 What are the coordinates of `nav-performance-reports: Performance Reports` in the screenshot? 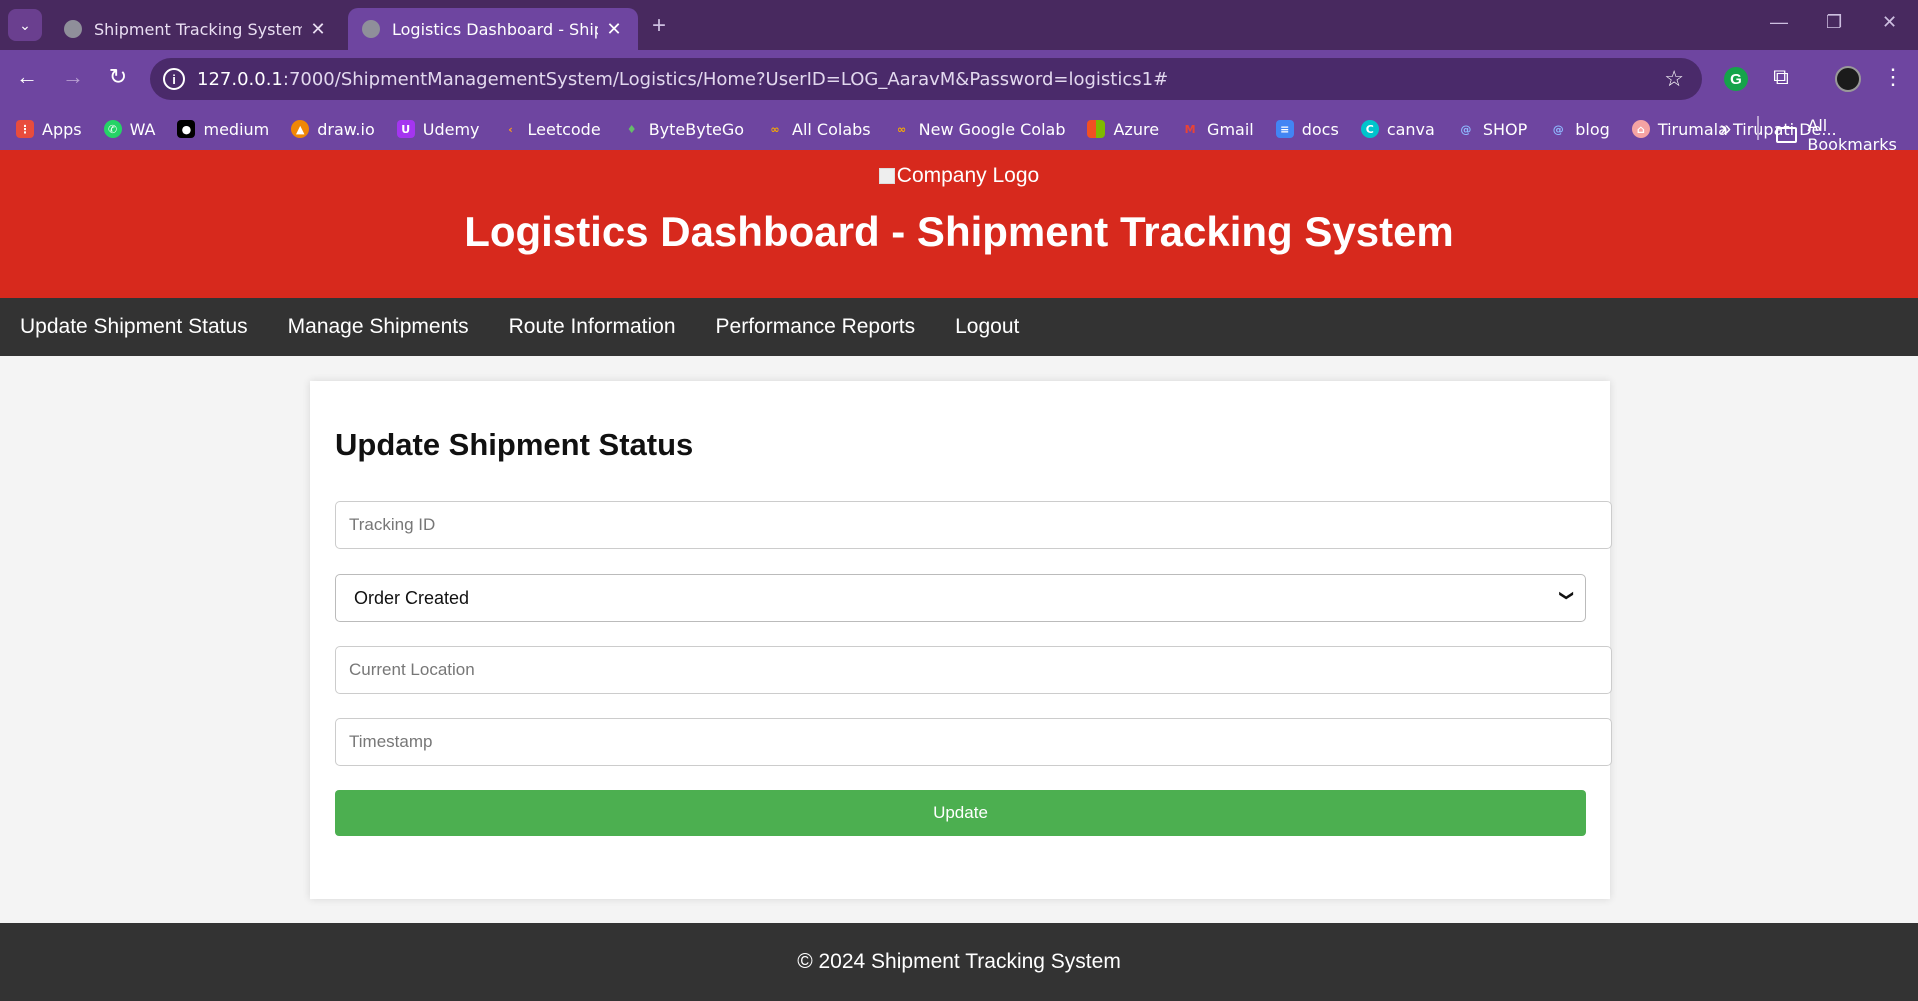 It's located at (816, 327).